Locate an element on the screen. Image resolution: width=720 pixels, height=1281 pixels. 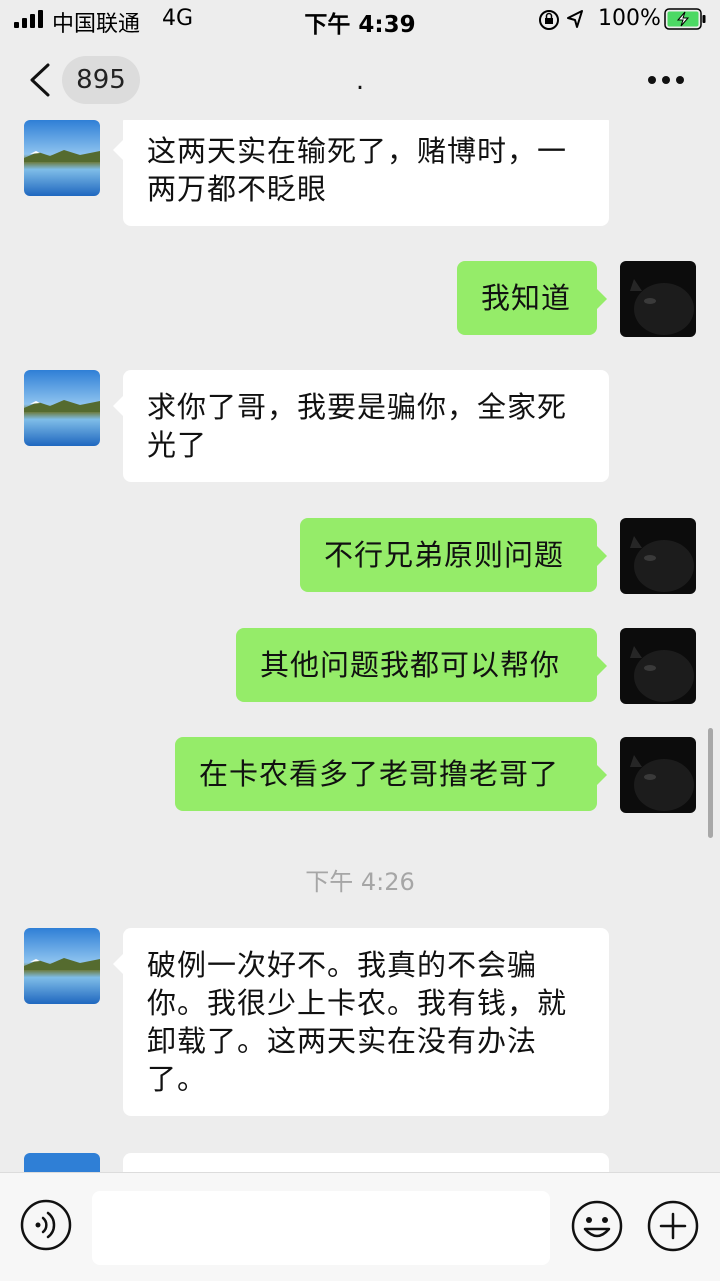
chat-title: . is located at coordinates (360, 81).